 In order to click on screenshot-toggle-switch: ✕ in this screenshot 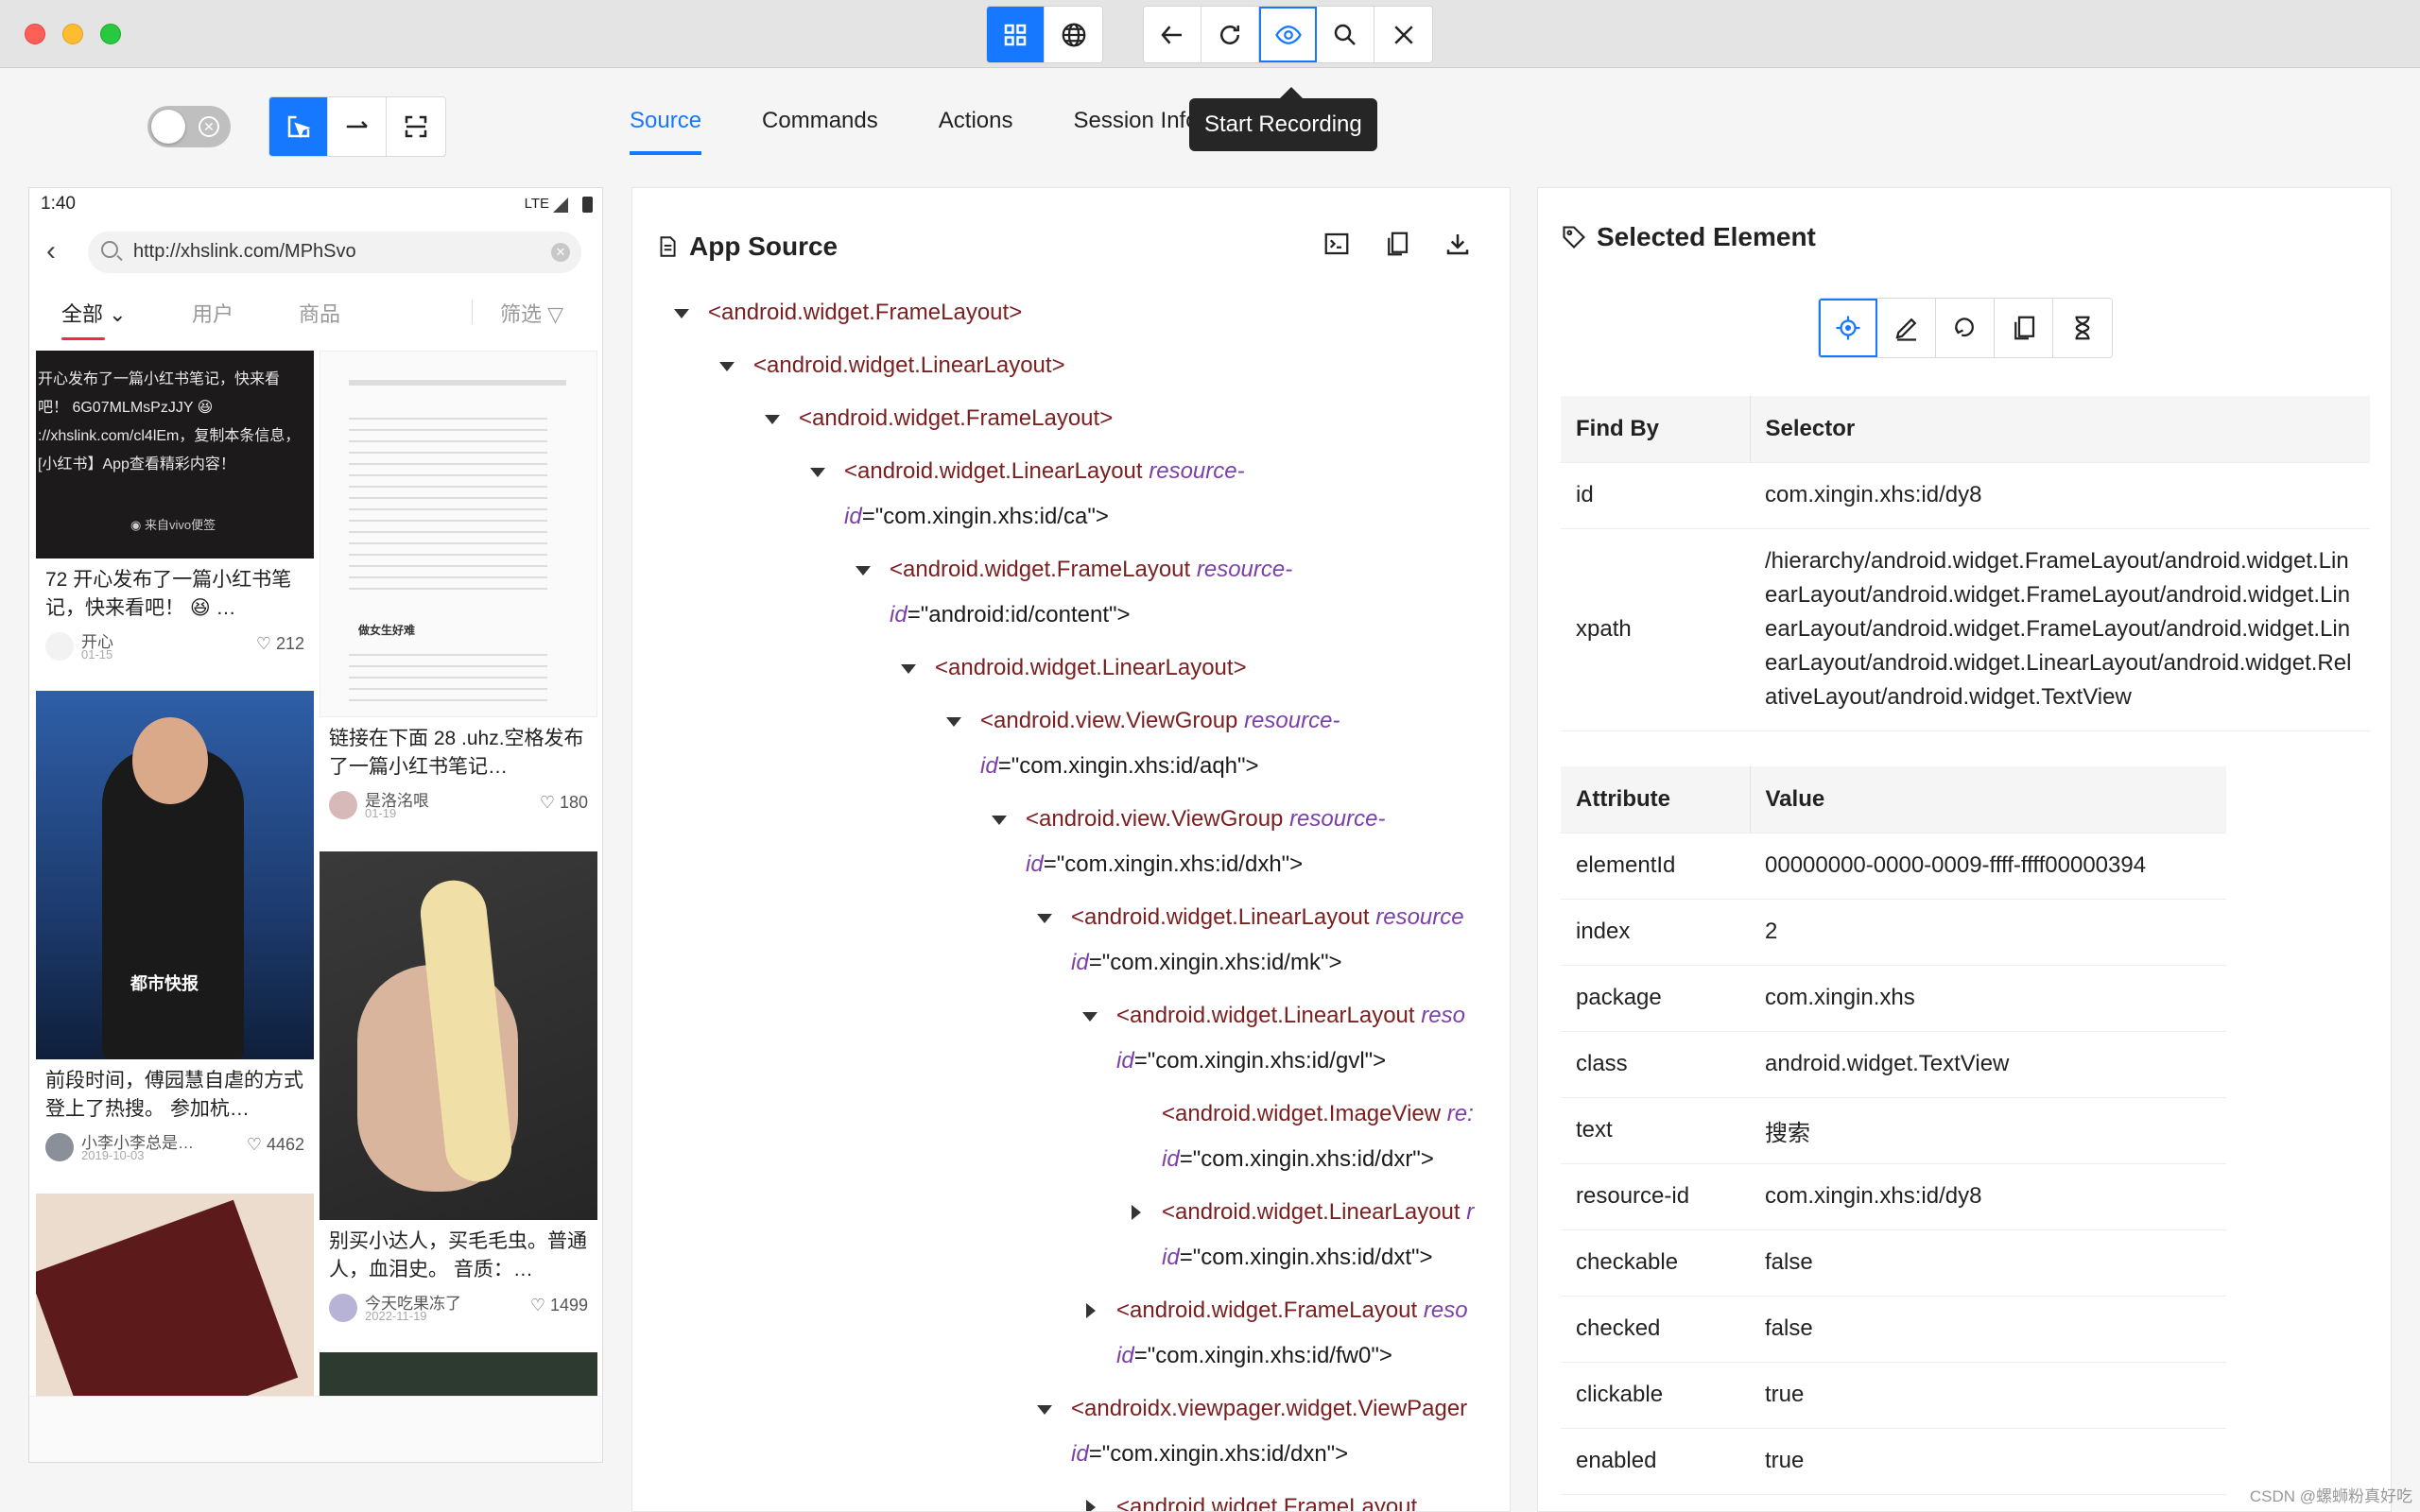, I will do `click(189, 126)`.